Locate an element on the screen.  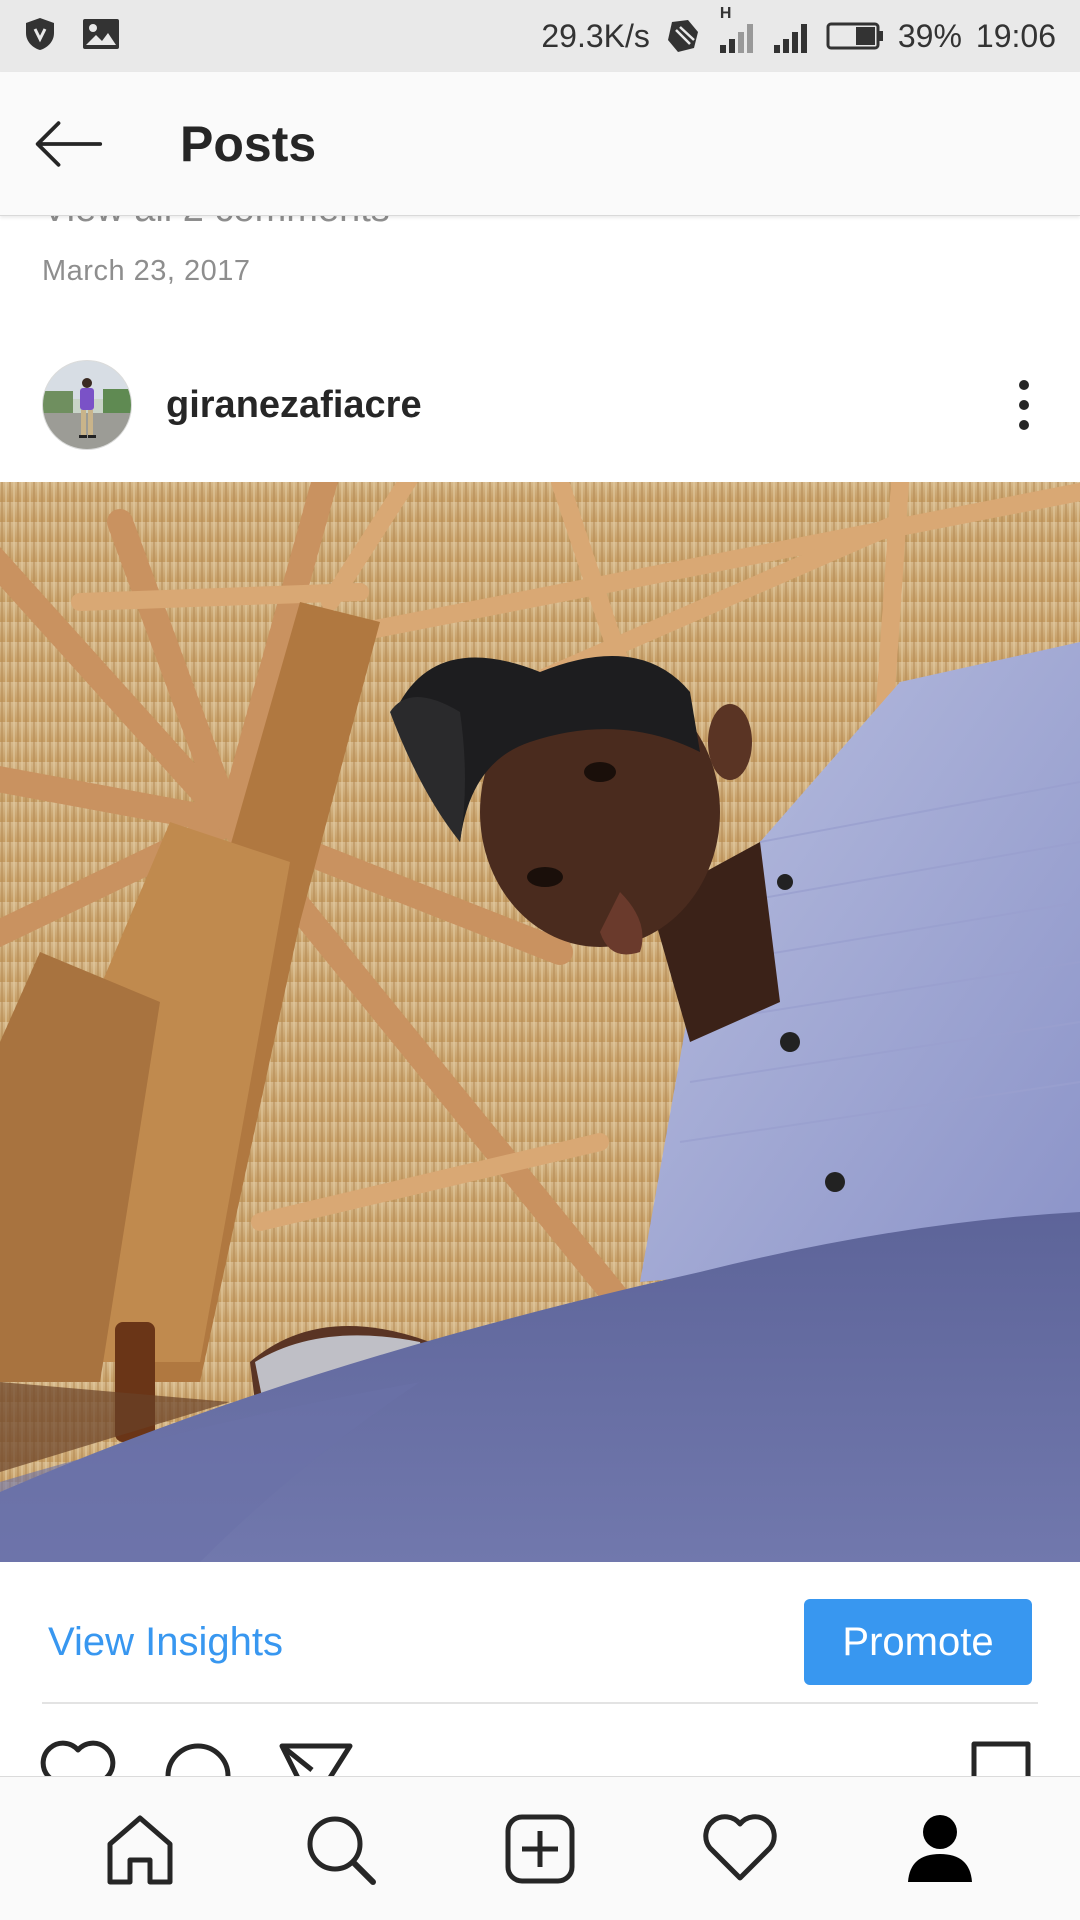
home-icon is located at coordinates (140, 1849).